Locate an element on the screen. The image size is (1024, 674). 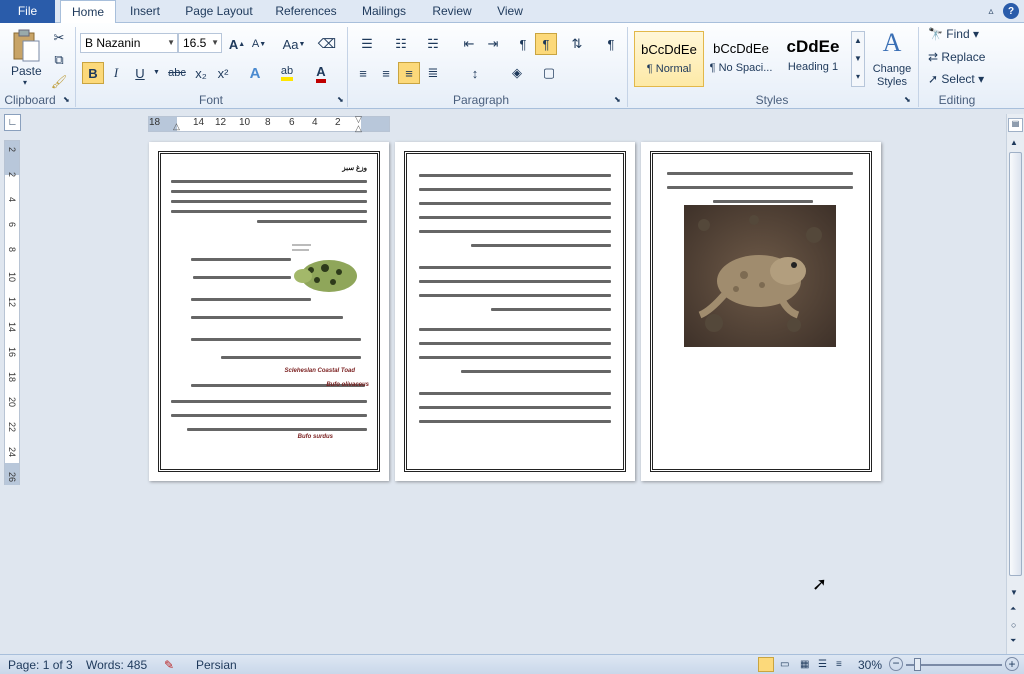
tab-insert: Insert is located at coordinates (145, 11).